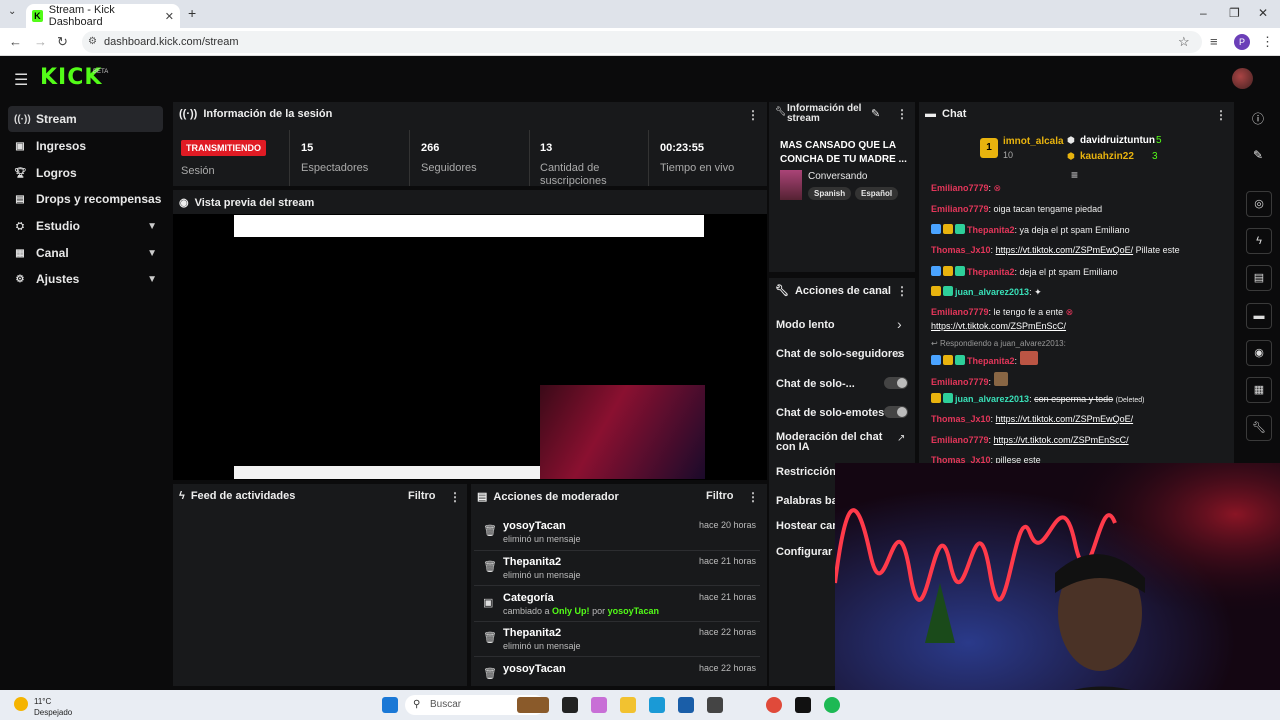 This screenshot has height=720, width=1280. I want to click on minimize-icon: –, so click(1203, 13).